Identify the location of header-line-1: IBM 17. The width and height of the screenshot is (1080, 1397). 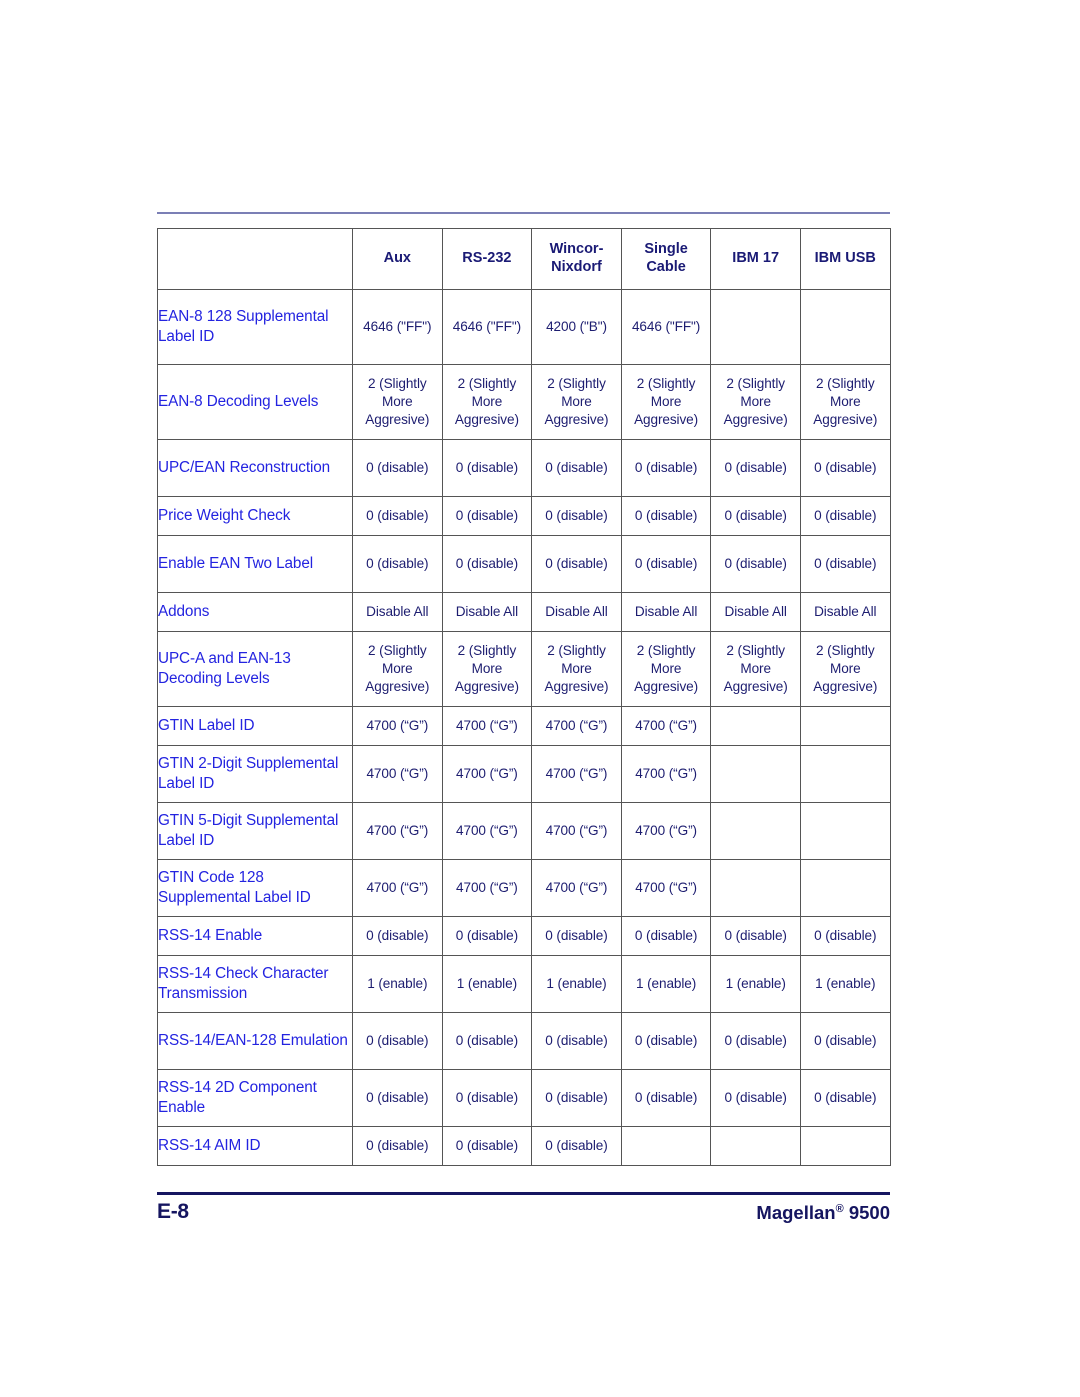
(756, 258).